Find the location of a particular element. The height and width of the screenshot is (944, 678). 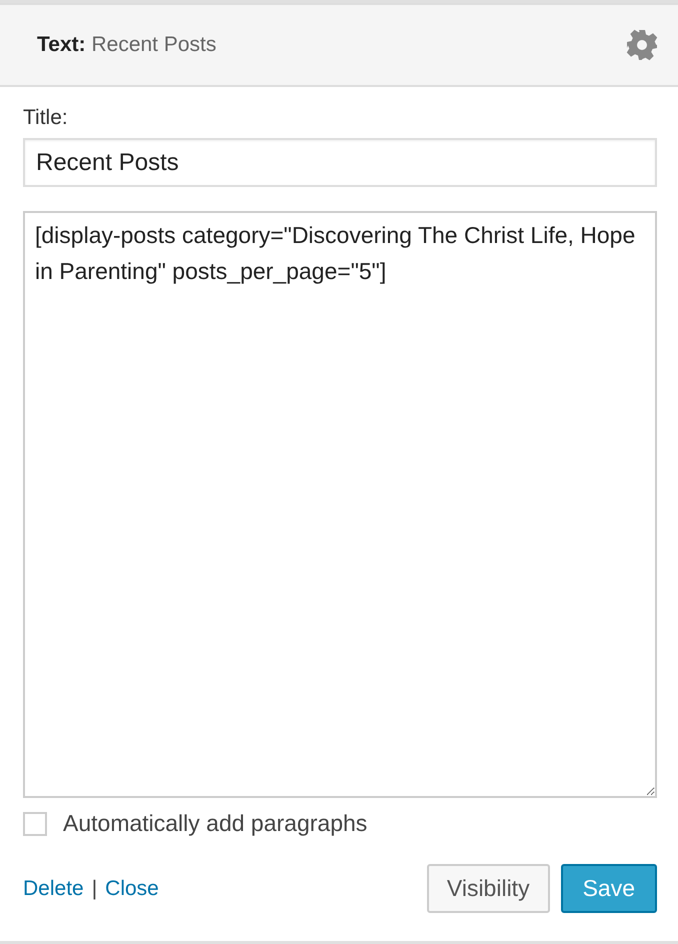

visibility-button: Visibility is located at coordinates (488, 888).